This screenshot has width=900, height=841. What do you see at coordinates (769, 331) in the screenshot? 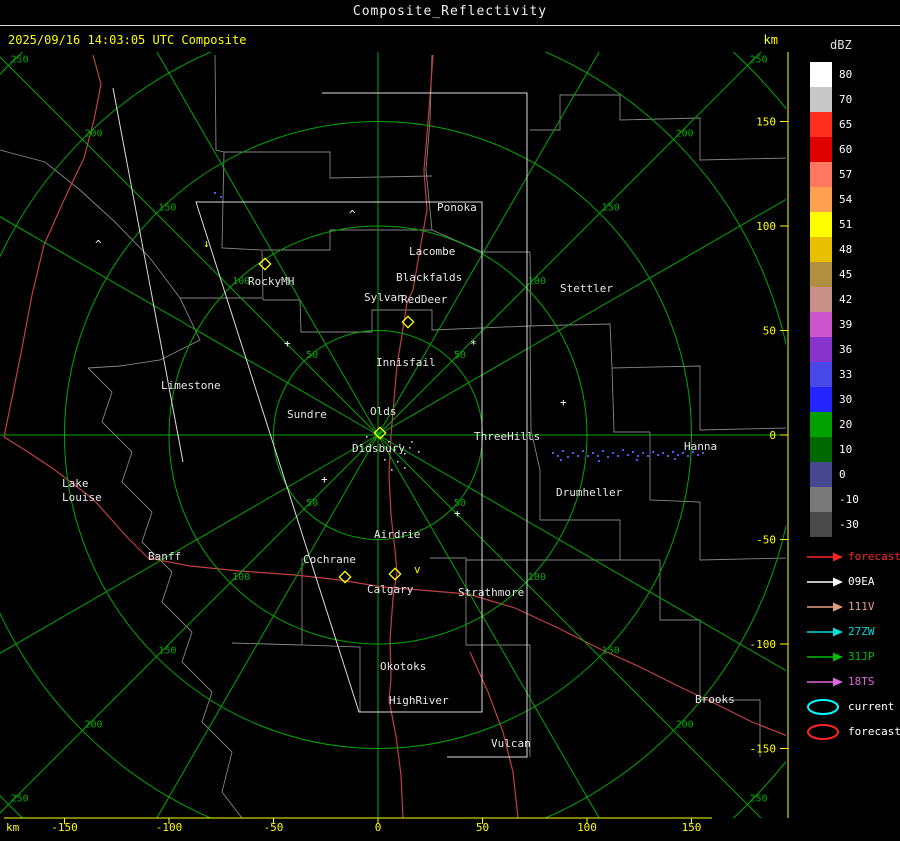
I see `y-axis-label: 50` at bounding box center [769, 331].